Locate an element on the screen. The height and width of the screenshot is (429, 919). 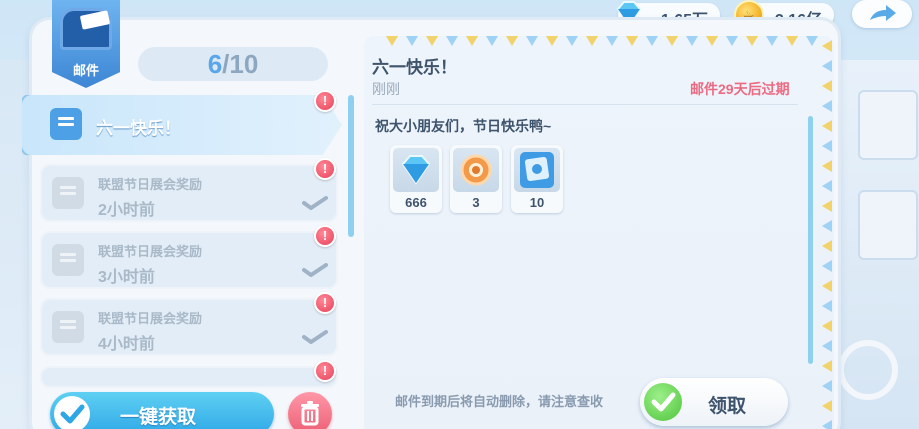
trash-icon is located at coordinates (310, 413).